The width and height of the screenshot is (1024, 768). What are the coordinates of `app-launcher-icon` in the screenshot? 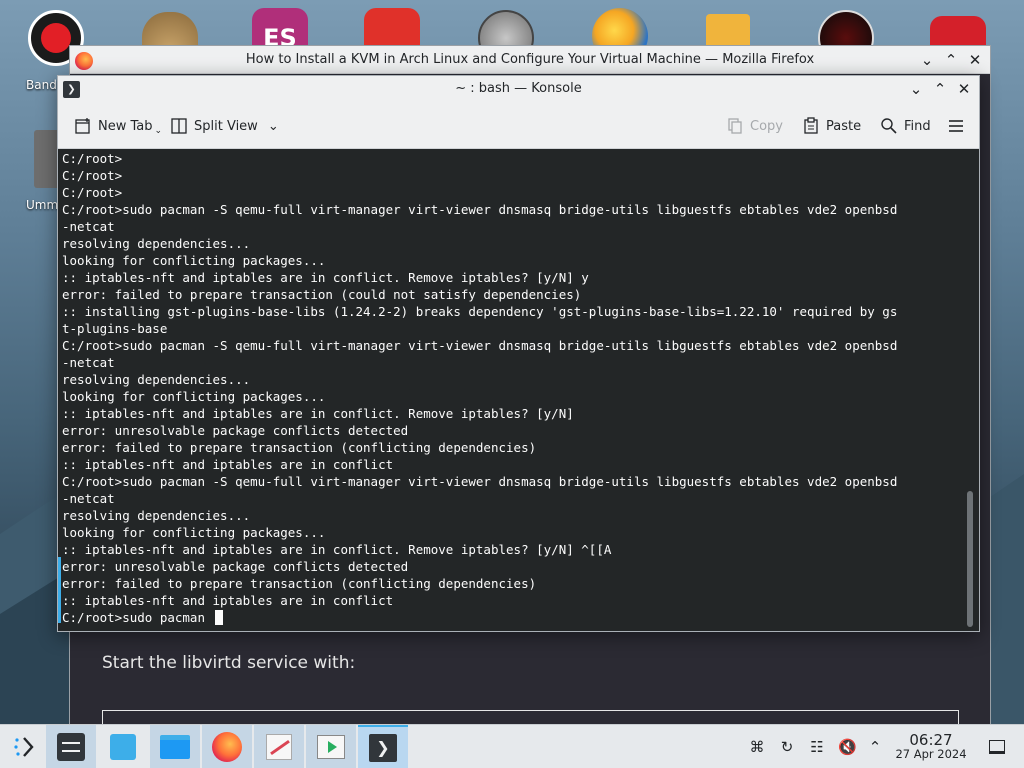 It's located at (24, 747).